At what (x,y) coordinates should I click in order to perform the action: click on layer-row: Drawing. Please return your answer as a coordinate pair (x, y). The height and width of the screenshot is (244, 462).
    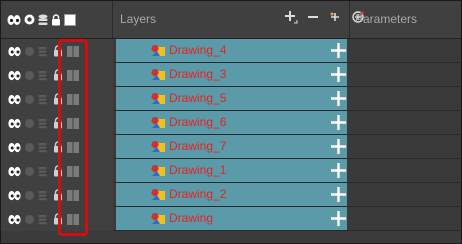
    Looking at the image, I should click on (231, 219).